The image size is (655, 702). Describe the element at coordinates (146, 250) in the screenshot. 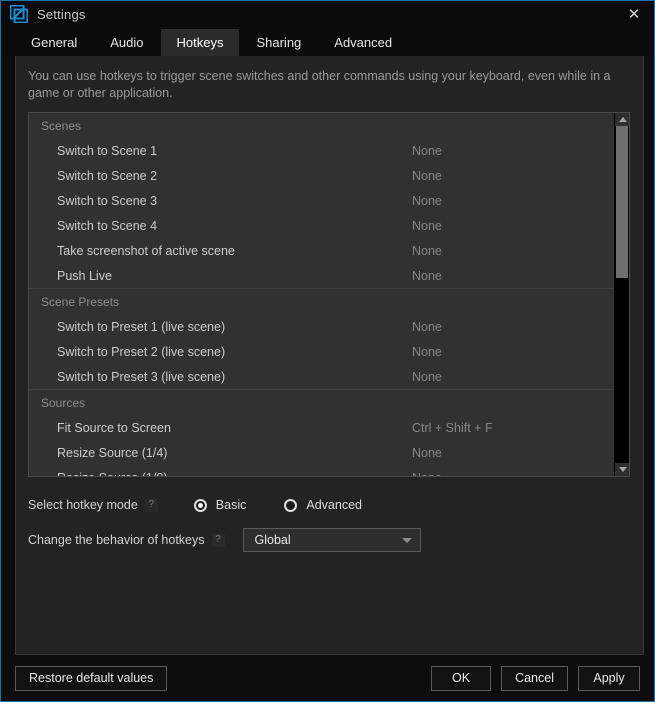

I see `hotkey-label: Take screenshot of active scene` at that location.